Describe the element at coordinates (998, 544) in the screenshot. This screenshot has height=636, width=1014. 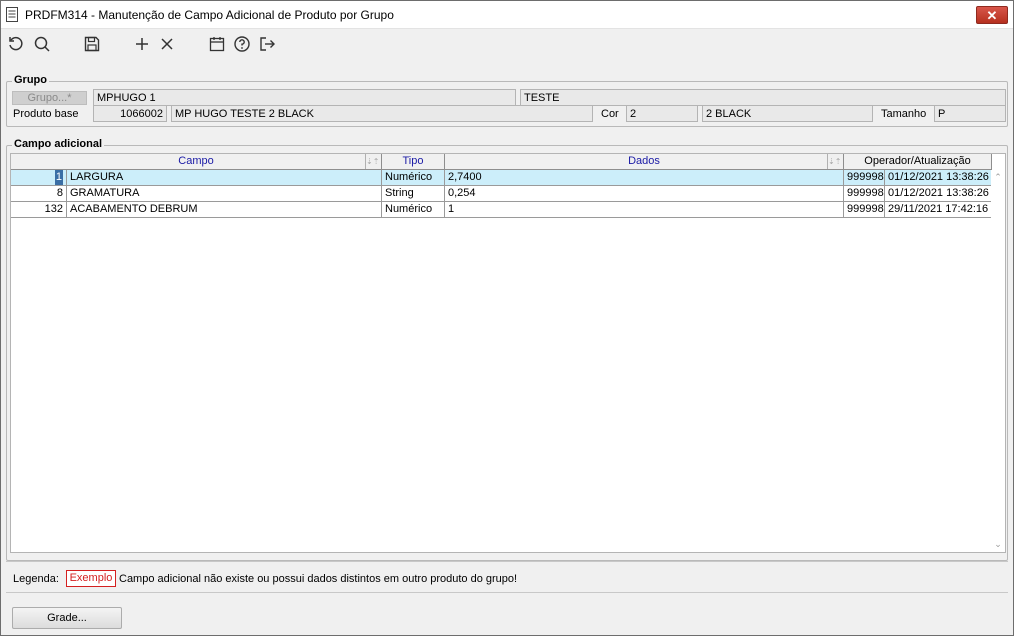
I see `scroll-down-icon: ⌄` at that location.